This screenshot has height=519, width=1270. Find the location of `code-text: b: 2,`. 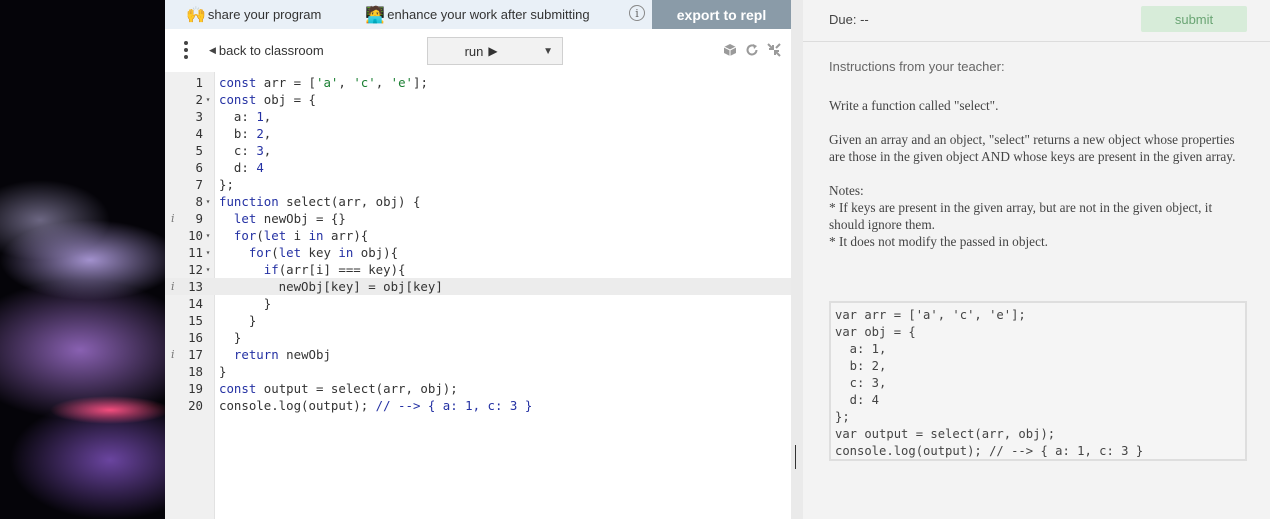

code-text: b: 2, is located at coordinates (245, 133).